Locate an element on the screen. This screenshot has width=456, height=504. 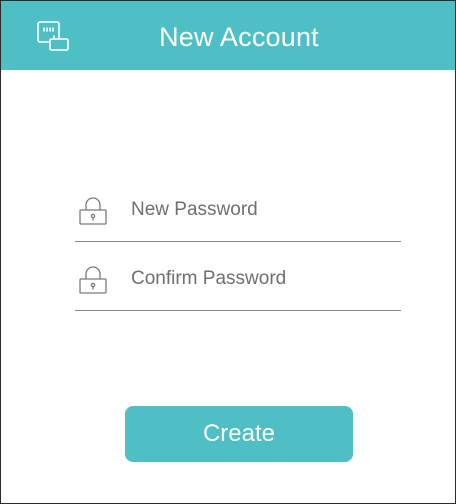
page-title: New Account is located at coordinates (239, 37).